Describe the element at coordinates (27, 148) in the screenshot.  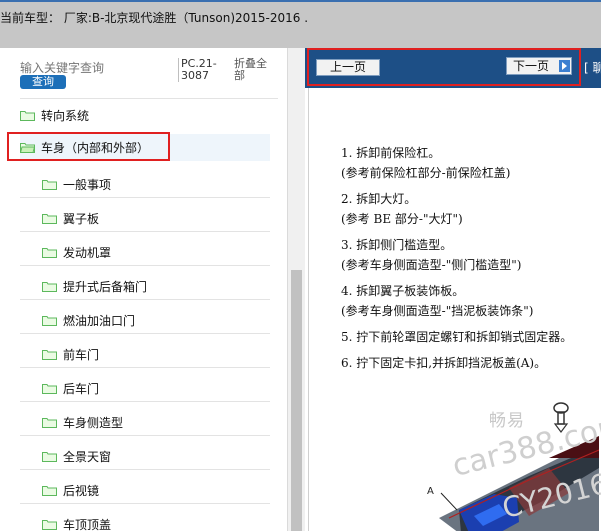
I see `folder-open-icon` at that location.